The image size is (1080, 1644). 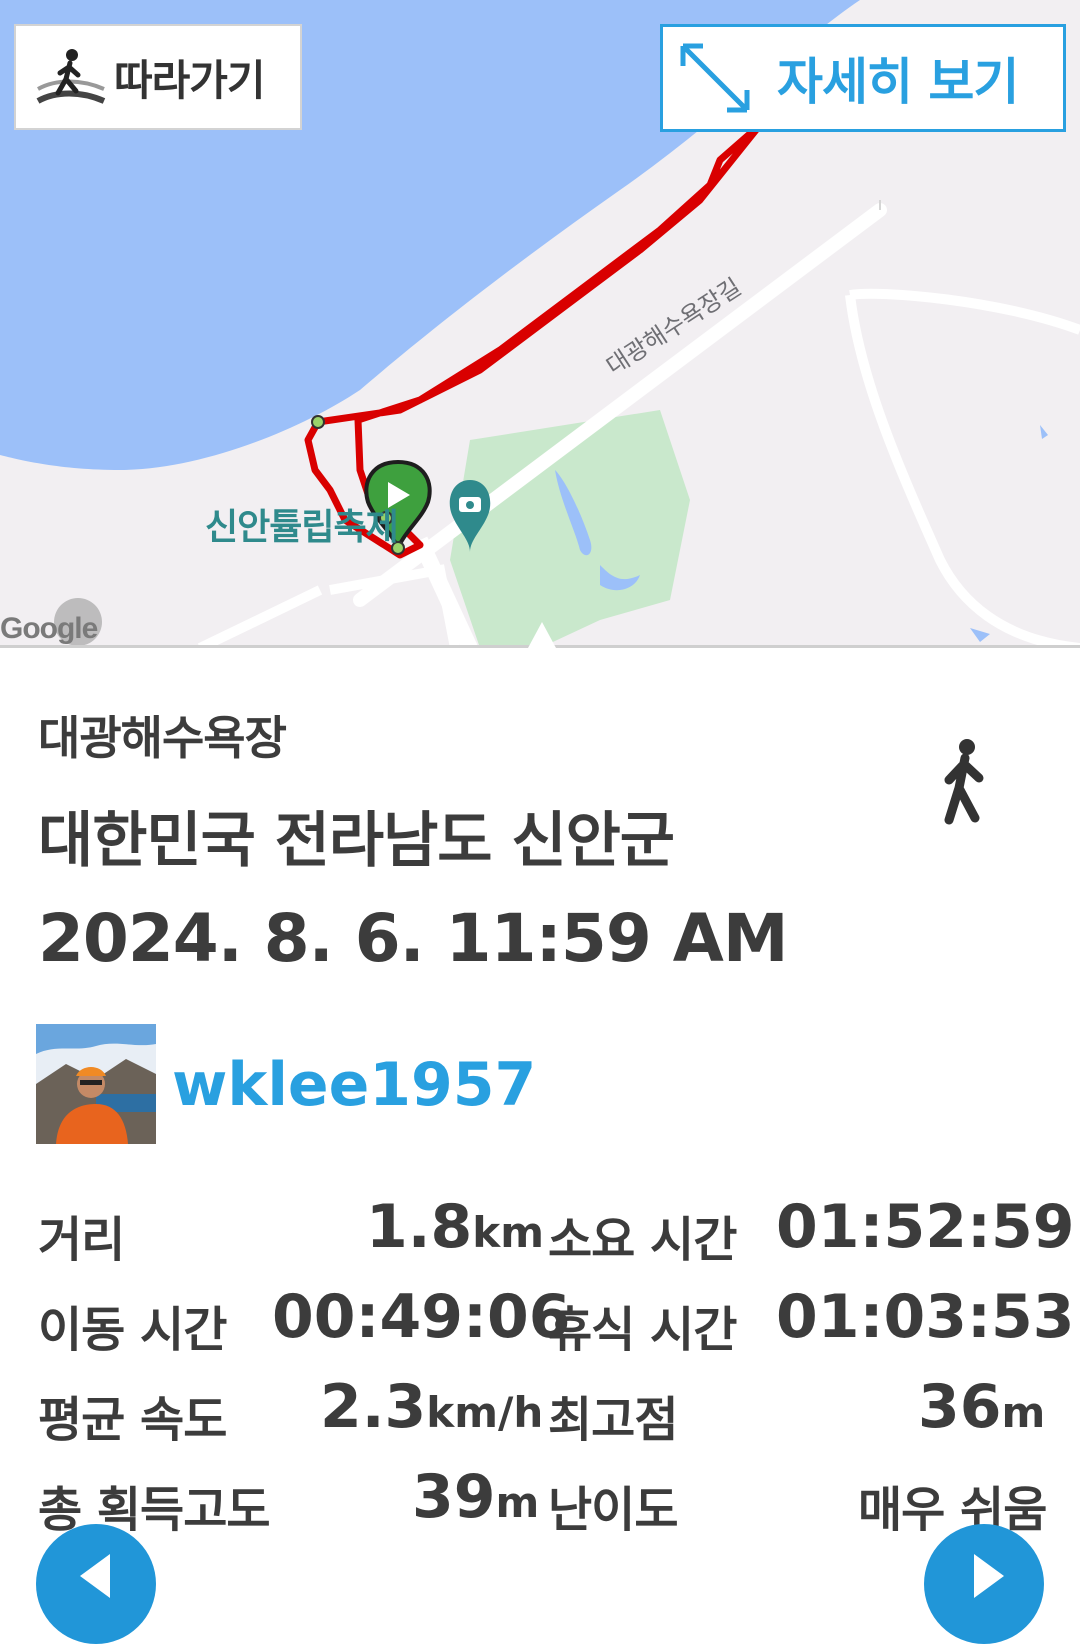 I want to click on distance-value: 1.8km, so click(x=455, y=1227).